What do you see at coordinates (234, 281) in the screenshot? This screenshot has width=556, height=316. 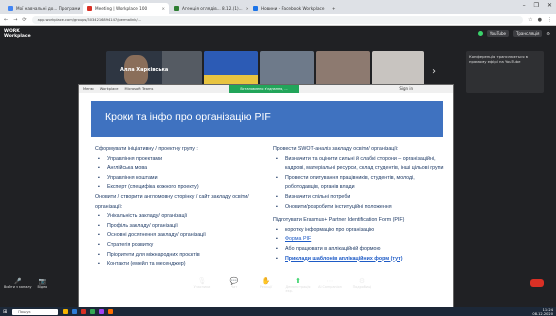 I see `chat-icon: 💬` at bounding box center [234, 281].